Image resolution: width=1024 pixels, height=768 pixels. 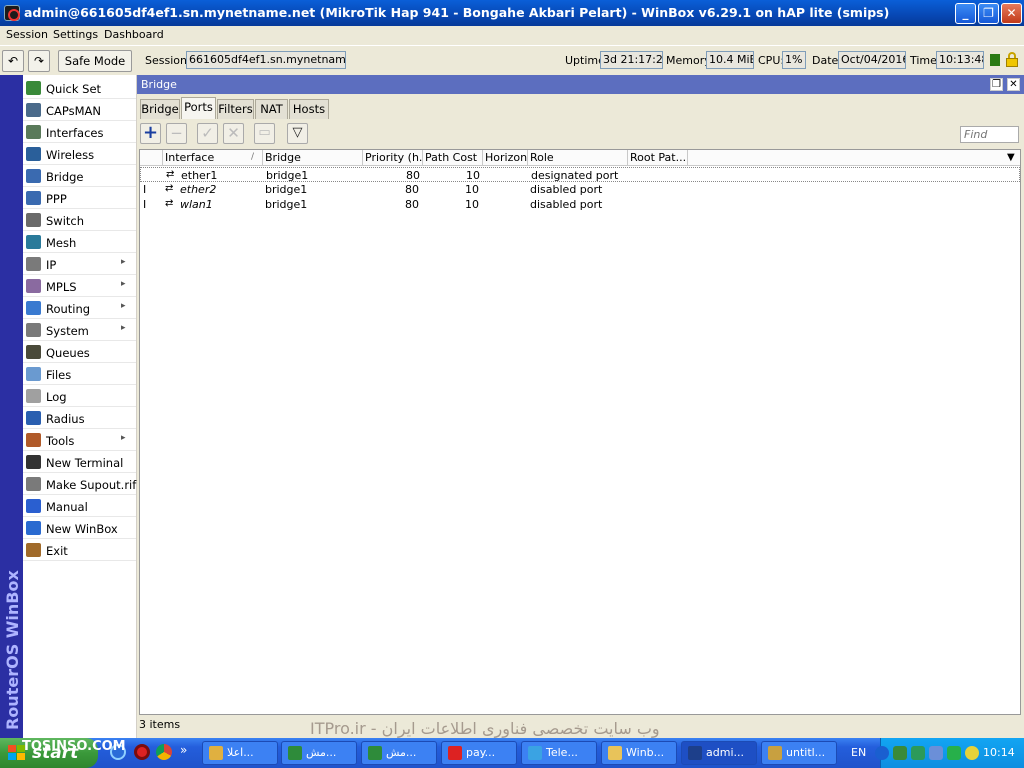 What do you see at coordinates (151, 158) in the screenshot?
I see `column-header-flag` at bounding box center [151, 158].